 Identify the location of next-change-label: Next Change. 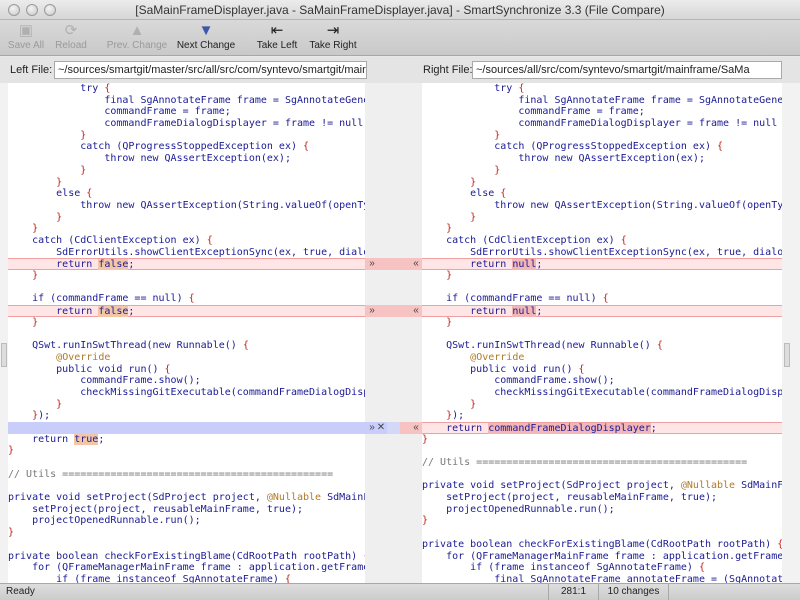
(206, 45).